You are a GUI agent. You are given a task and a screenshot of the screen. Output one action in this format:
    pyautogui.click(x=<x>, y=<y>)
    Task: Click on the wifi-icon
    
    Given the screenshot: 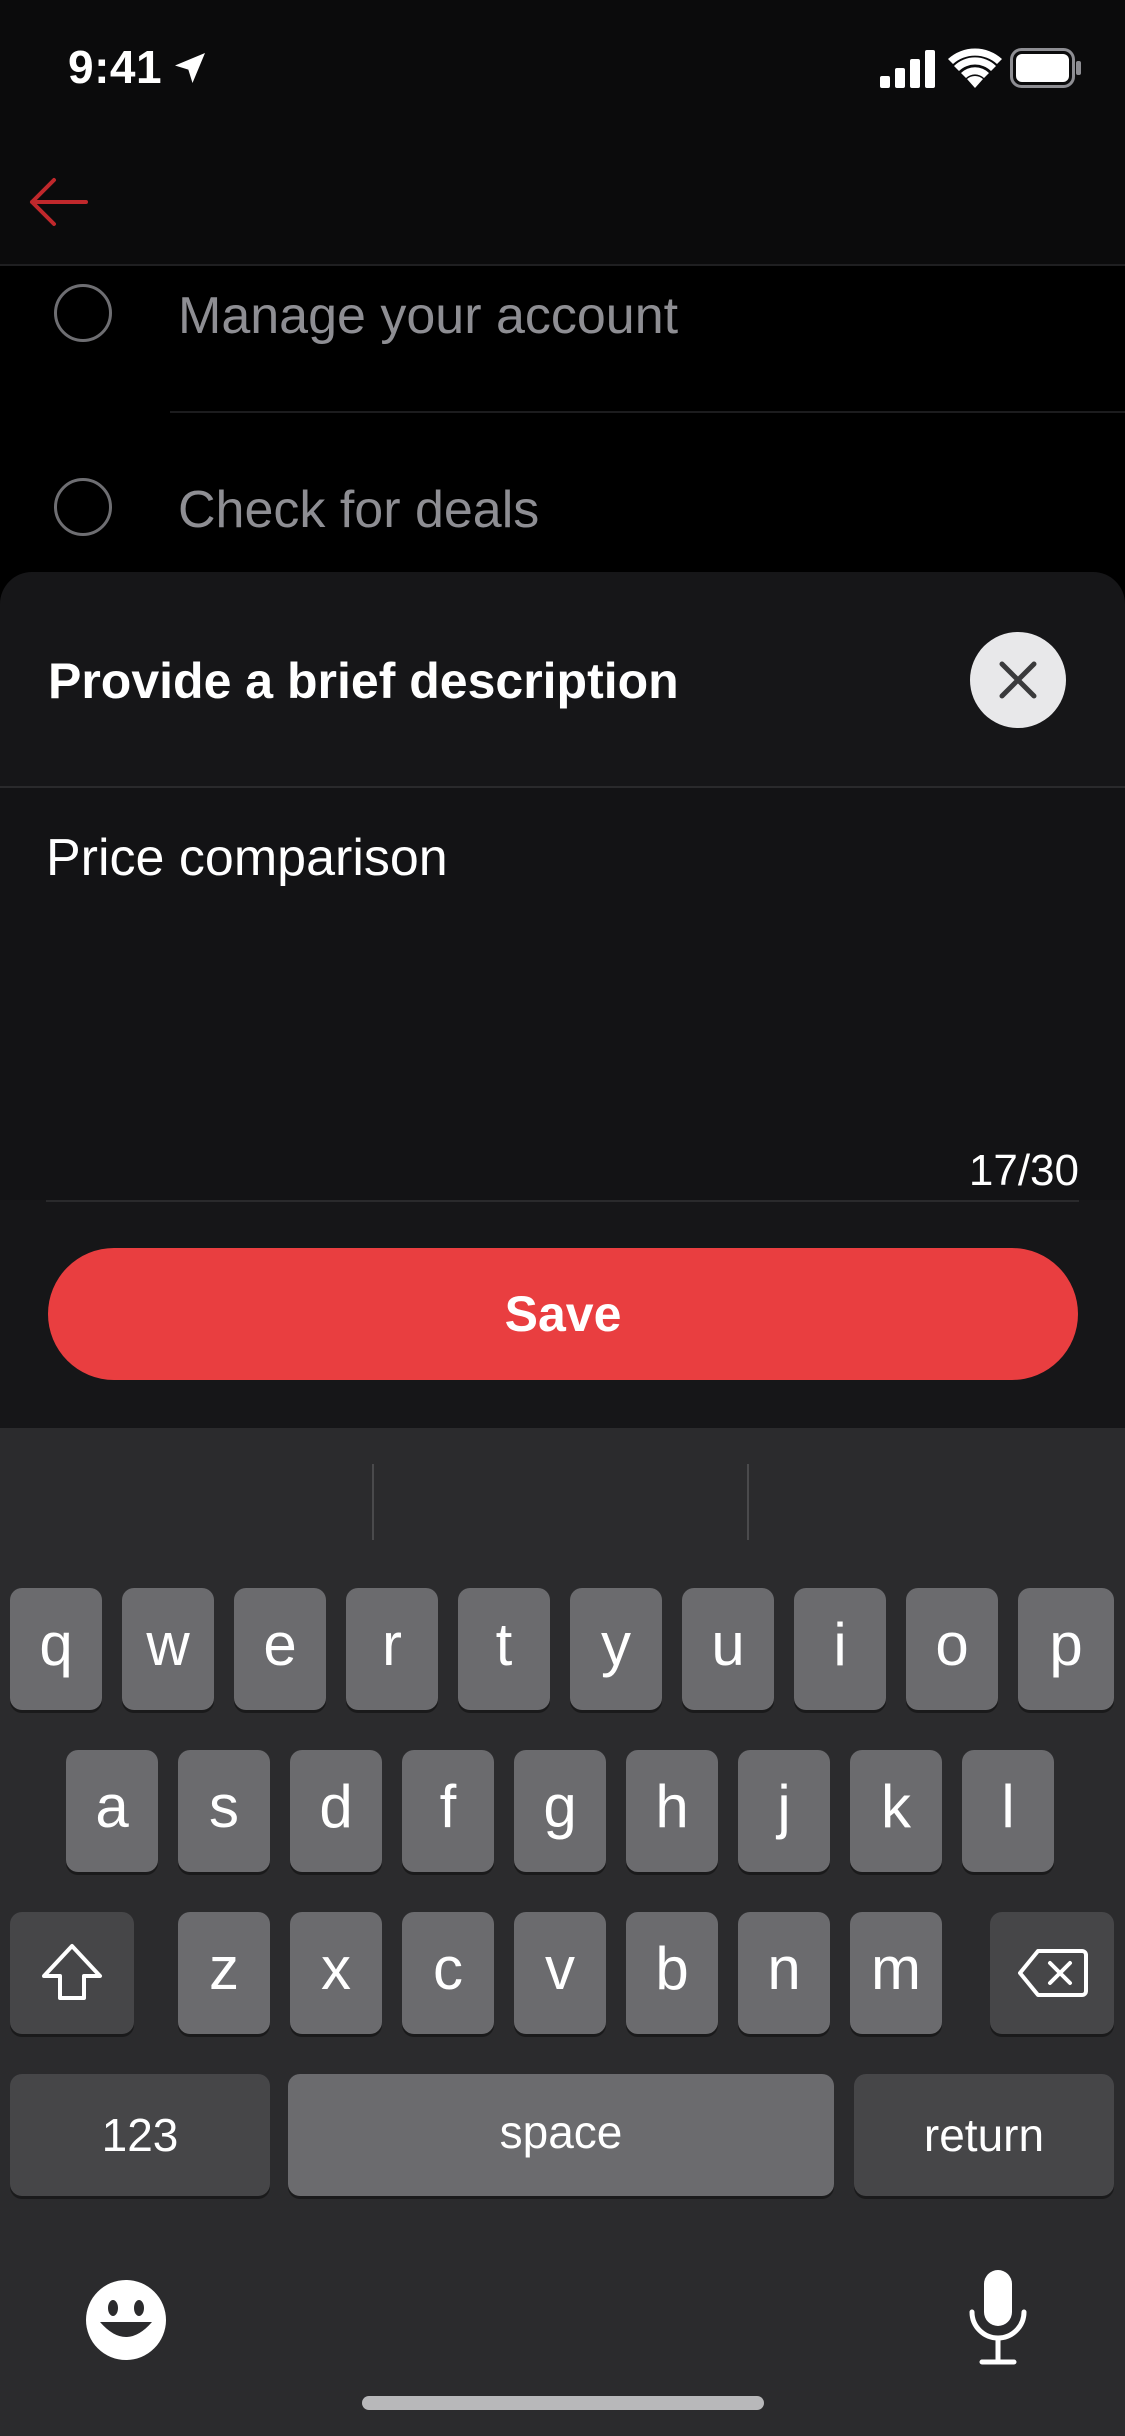 What is the action you would take?
    pyautogui.click(x=975, y=68)
    